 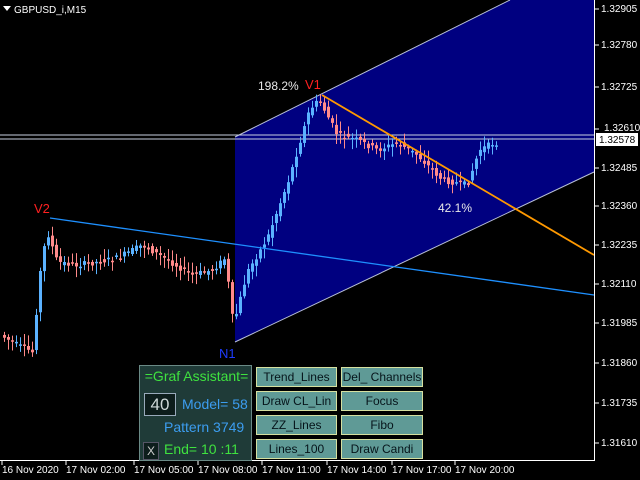 I want to click on price-tick-label: 1.32110, so click(x=619, y=284).